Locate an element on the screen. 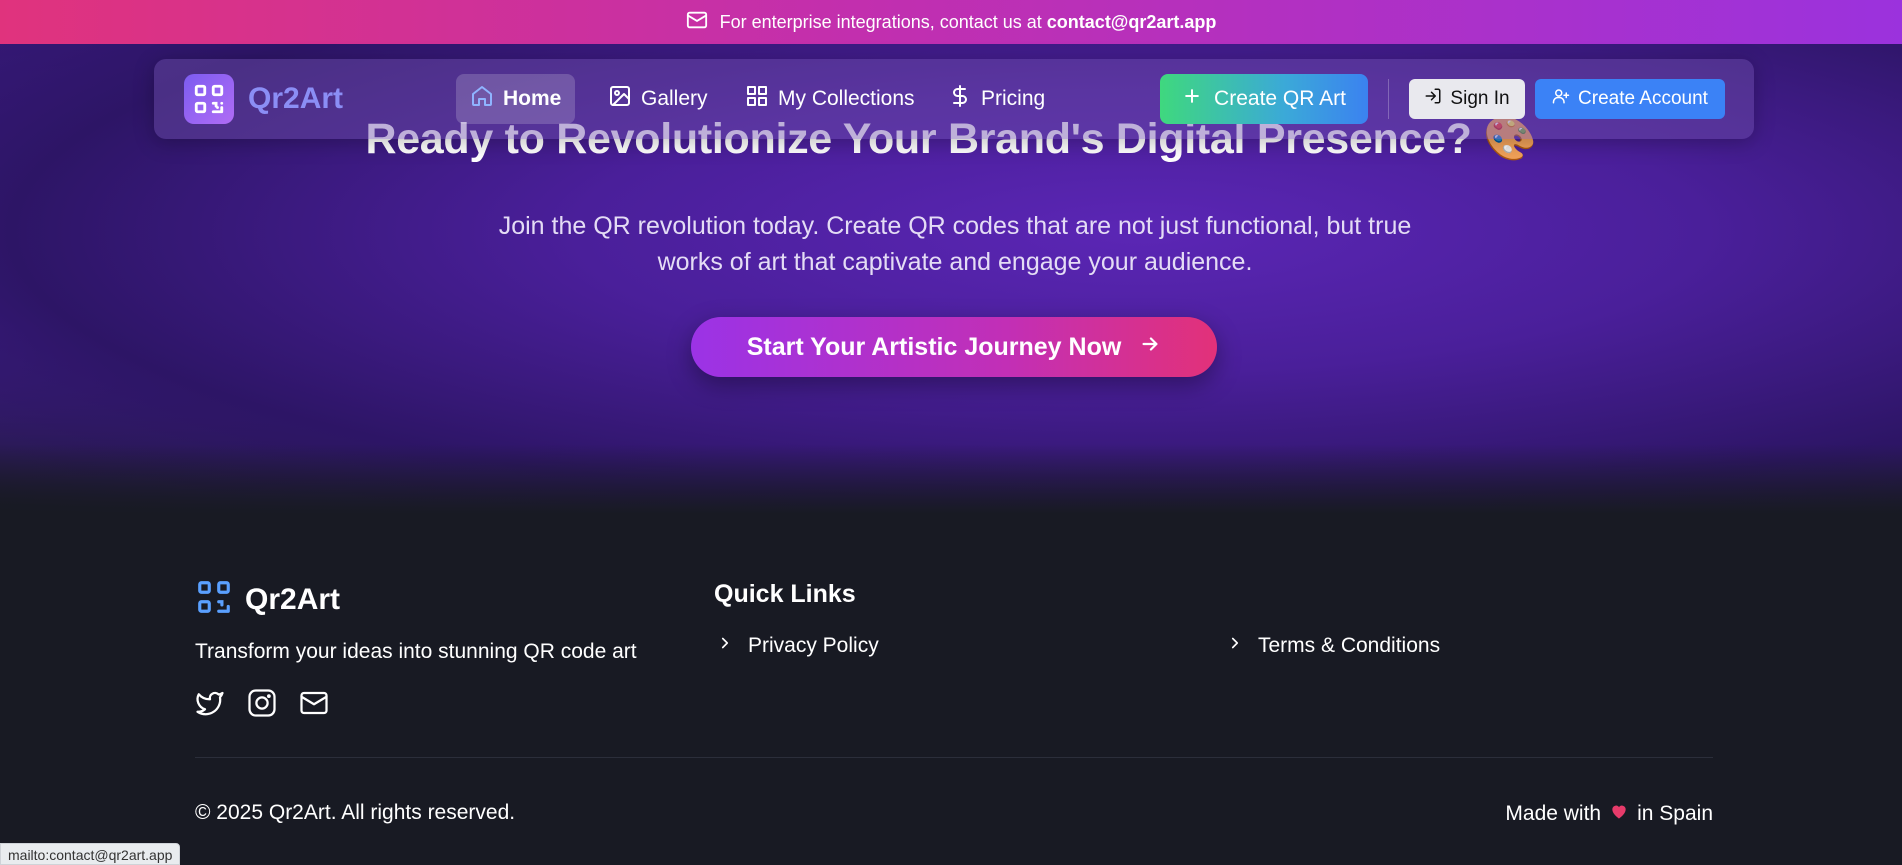 The image size is (1902, 865). nav-my-collections: My Collections is located at coordinates (830, 99).